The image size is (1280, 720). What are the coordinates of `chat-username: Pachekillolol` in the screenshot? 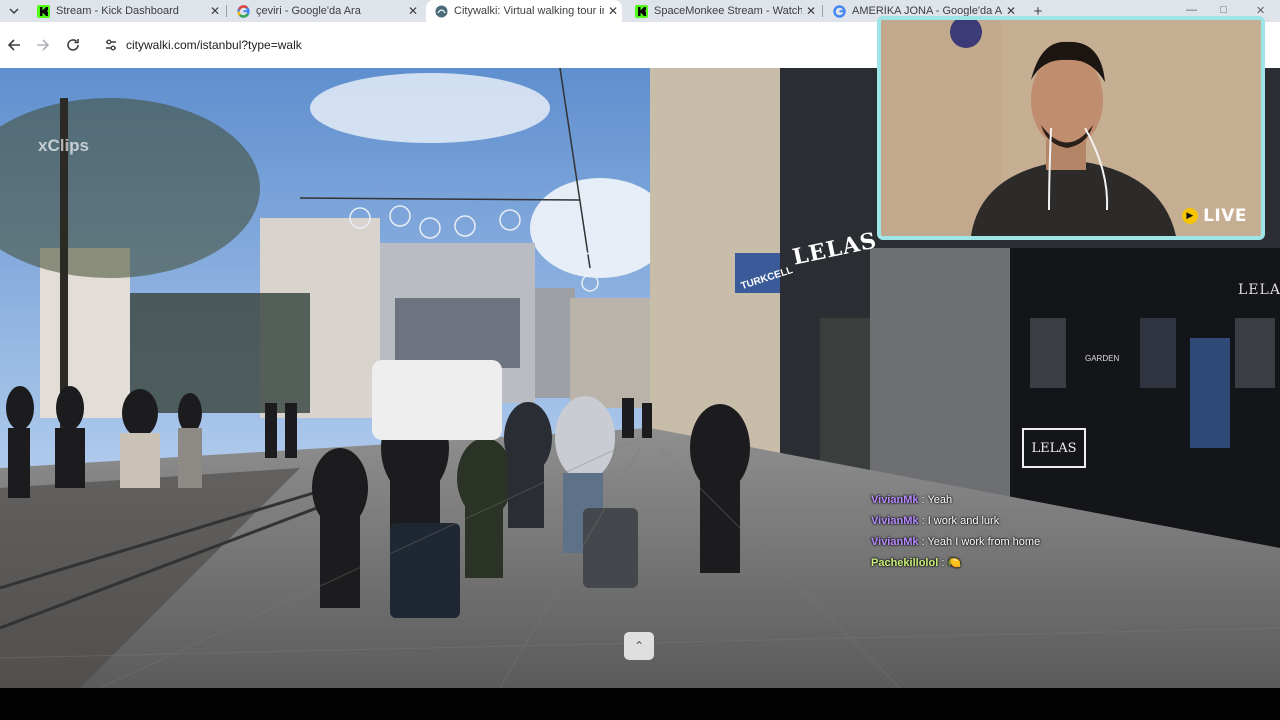 It's located at (905, 563).